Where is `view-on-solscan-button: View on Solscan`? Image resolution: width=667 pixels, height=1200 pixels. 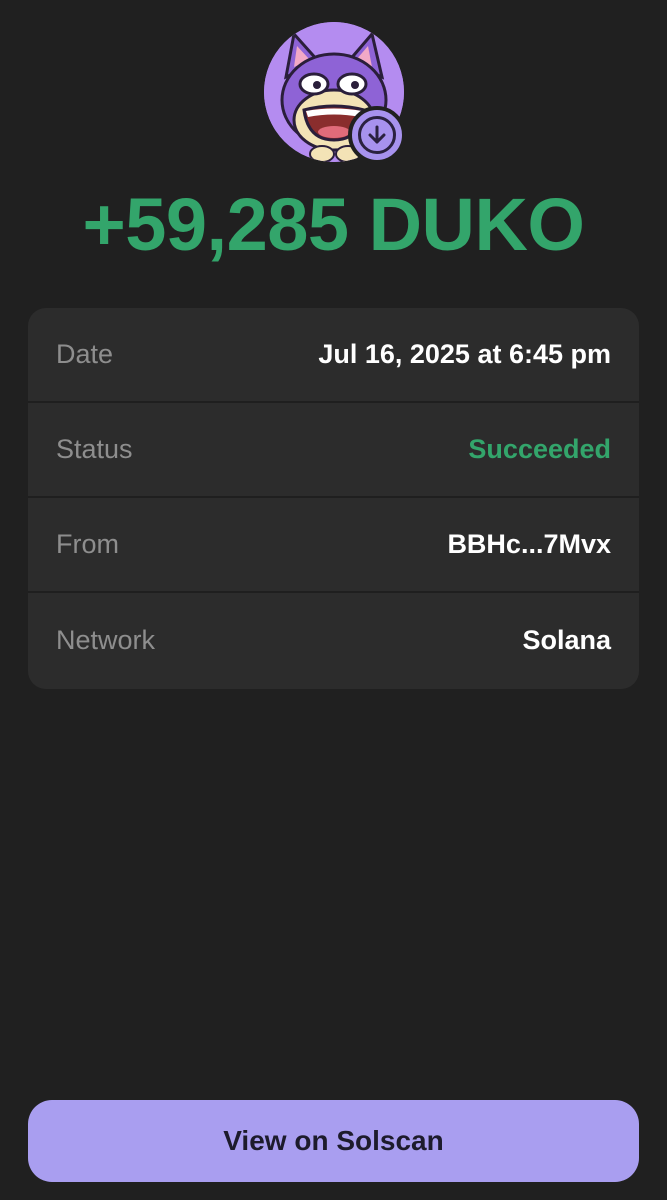
view-on-solscan-button: View on Solscan is located at coordinates (333, 1141).